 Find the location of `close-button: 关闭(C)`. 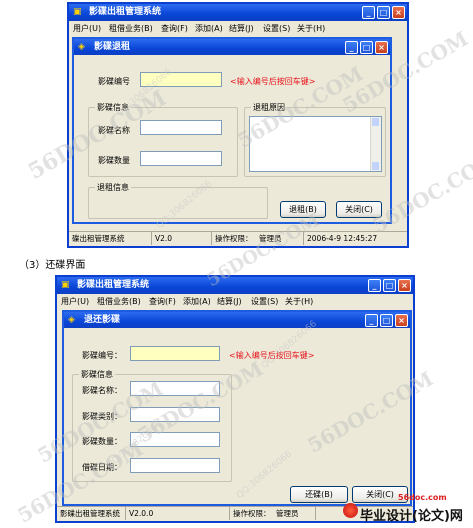

close-button: 关闭(C) is located at coordinates (359, 209).